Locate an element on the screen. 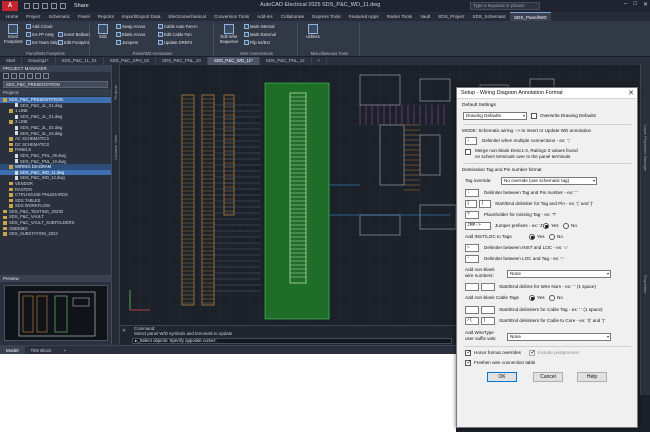  undo-icon is located at coordinates (54, 6).